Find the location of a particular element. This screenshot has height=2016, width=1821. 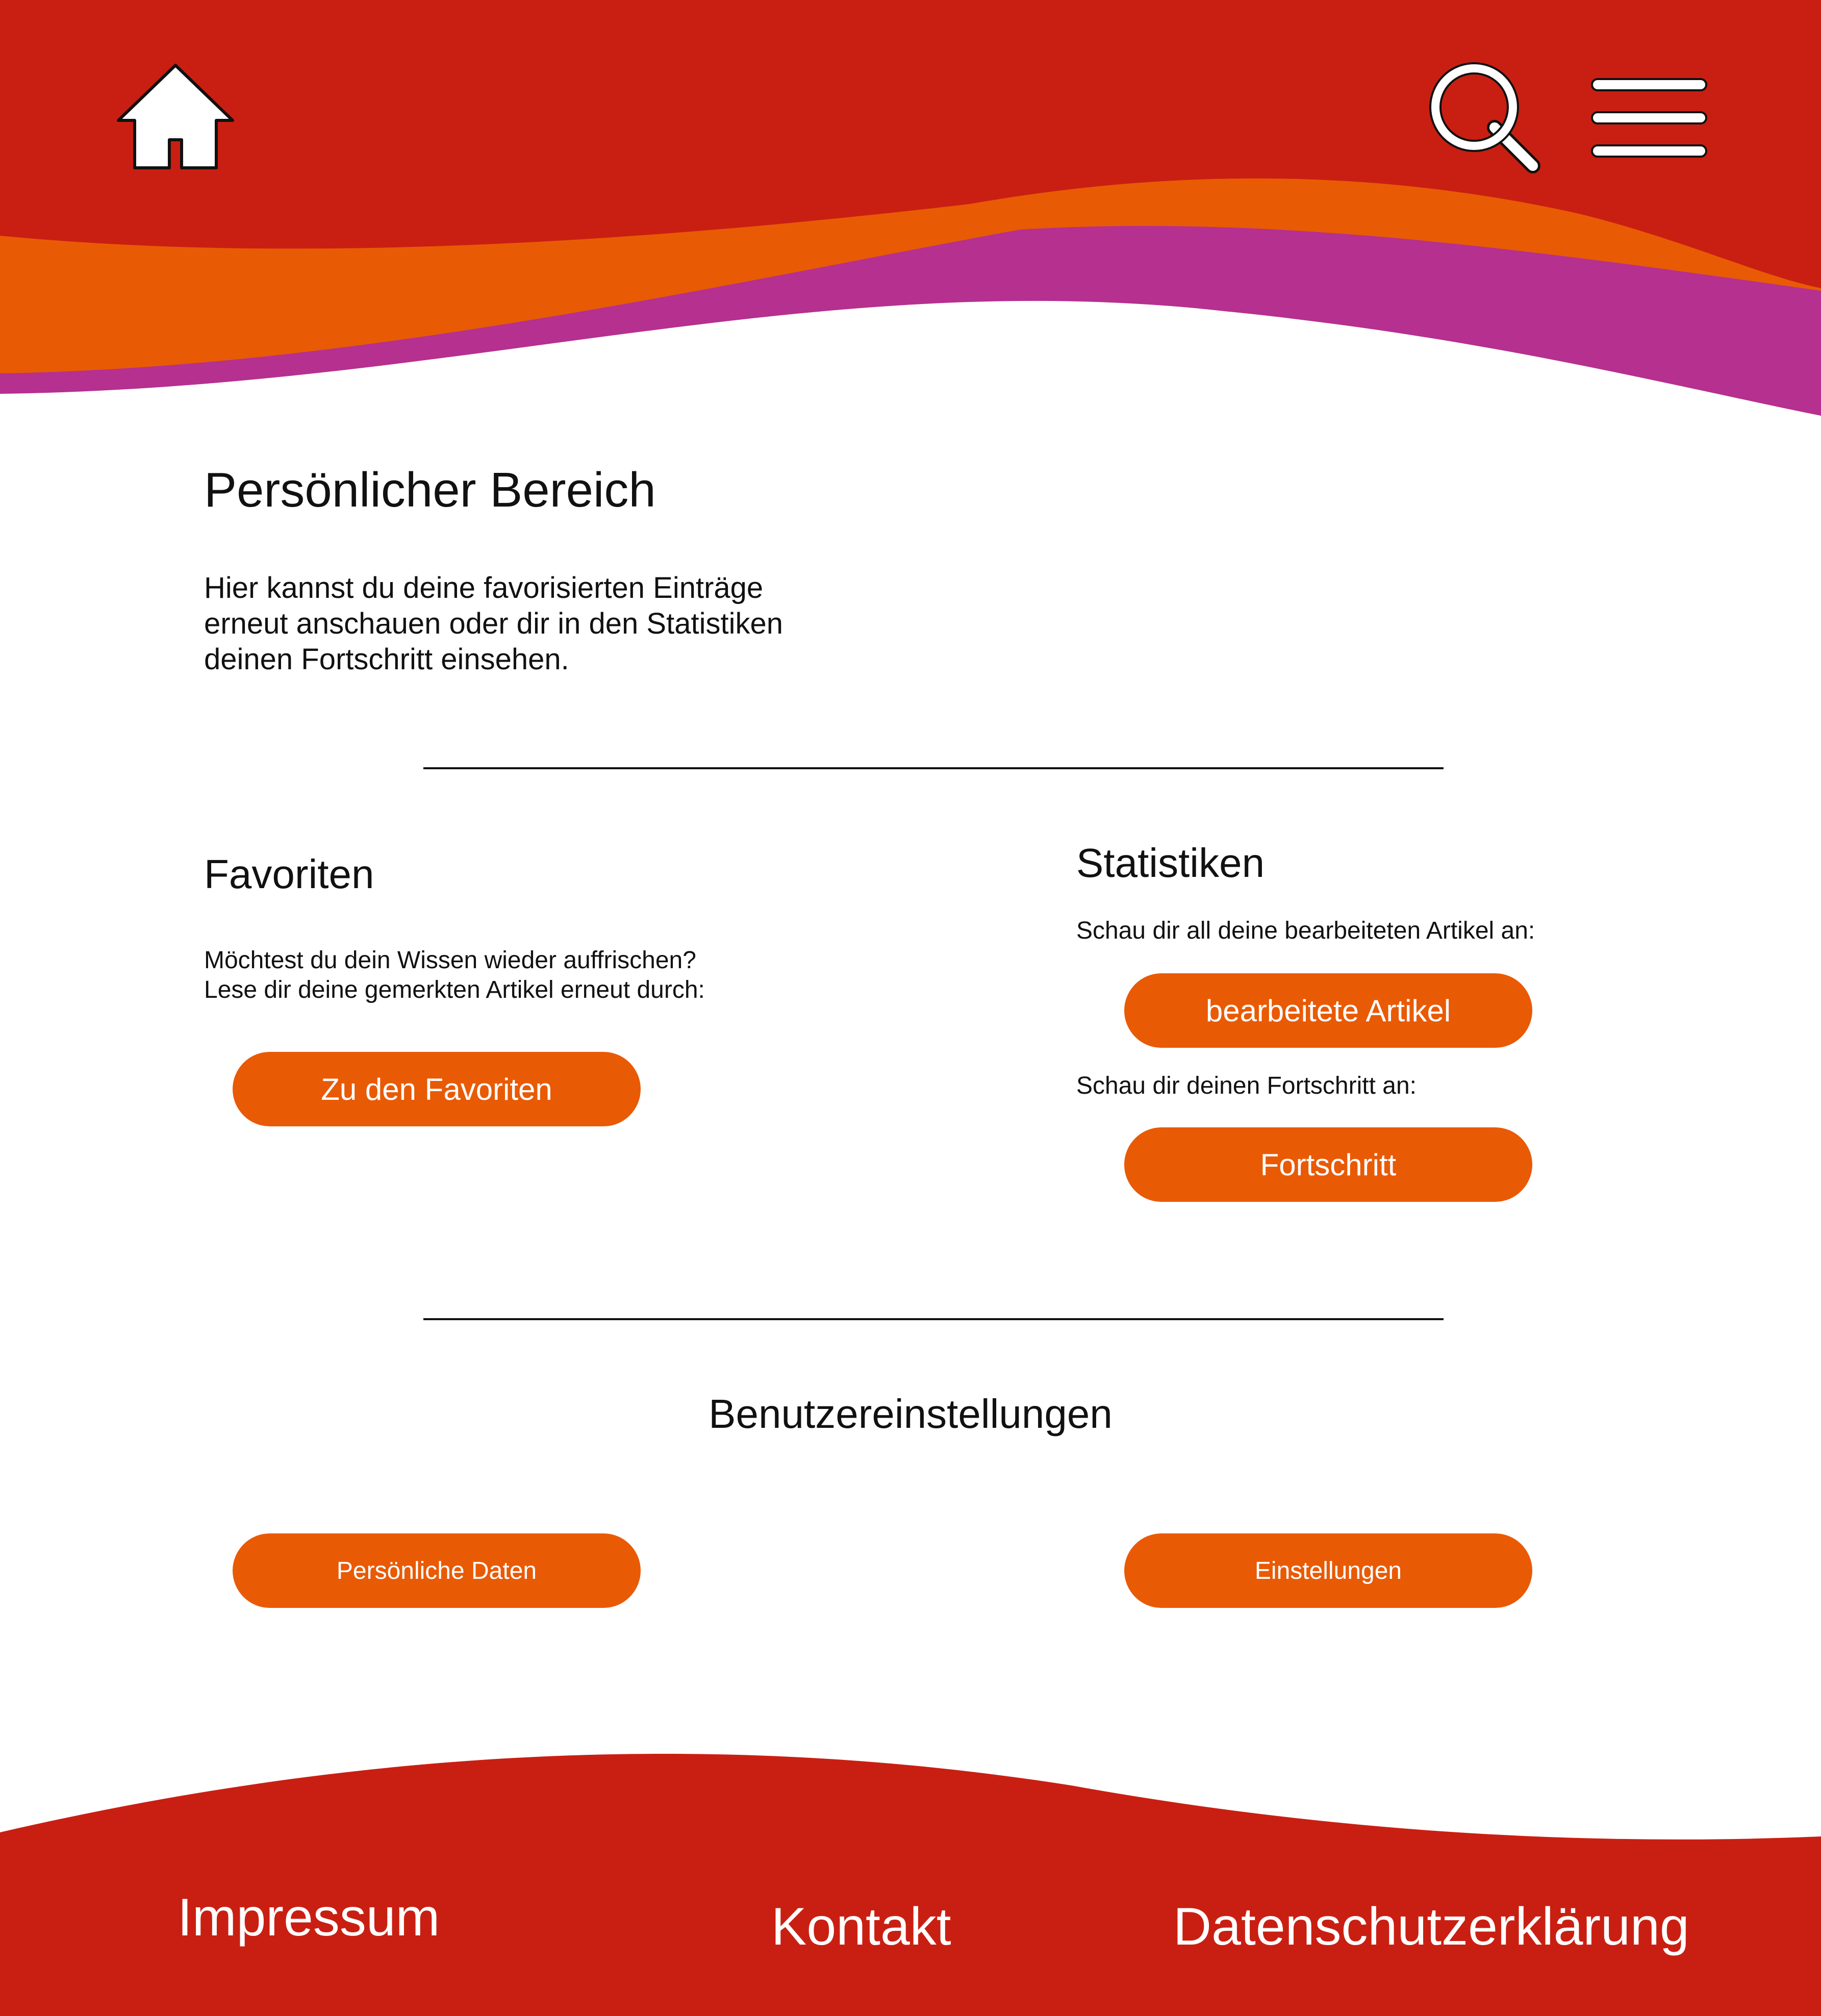

divider-bottom is located at coordinates (933, 1319).